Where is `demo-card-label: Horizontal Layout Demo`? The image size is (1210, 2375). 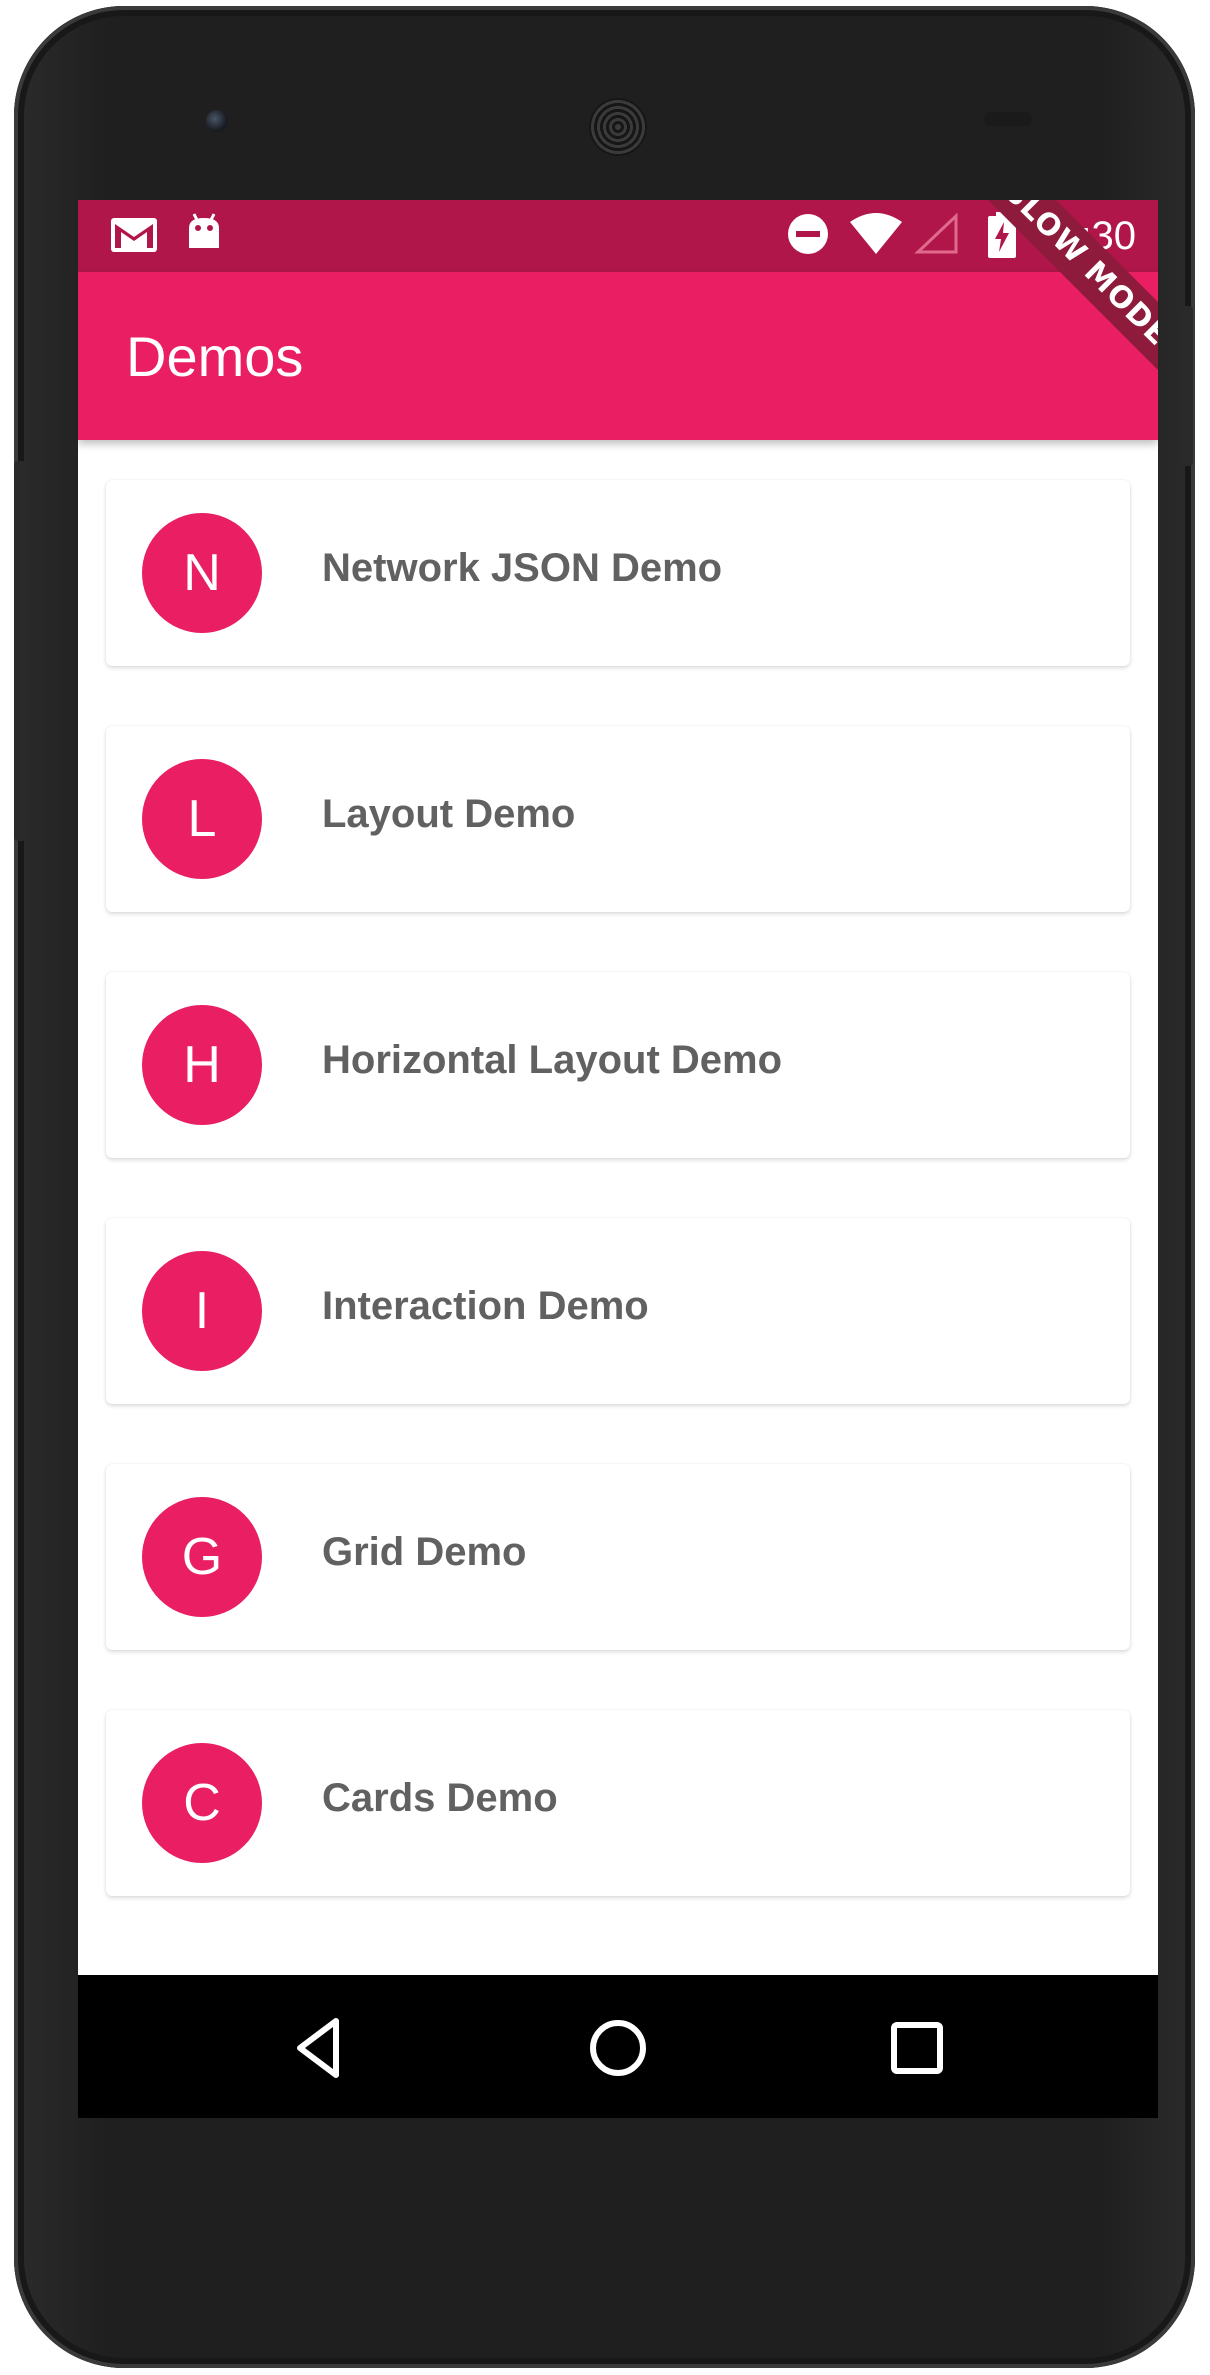
demo-card-label: Horizontal Layout Demo is located at coordinates (552, 1060).